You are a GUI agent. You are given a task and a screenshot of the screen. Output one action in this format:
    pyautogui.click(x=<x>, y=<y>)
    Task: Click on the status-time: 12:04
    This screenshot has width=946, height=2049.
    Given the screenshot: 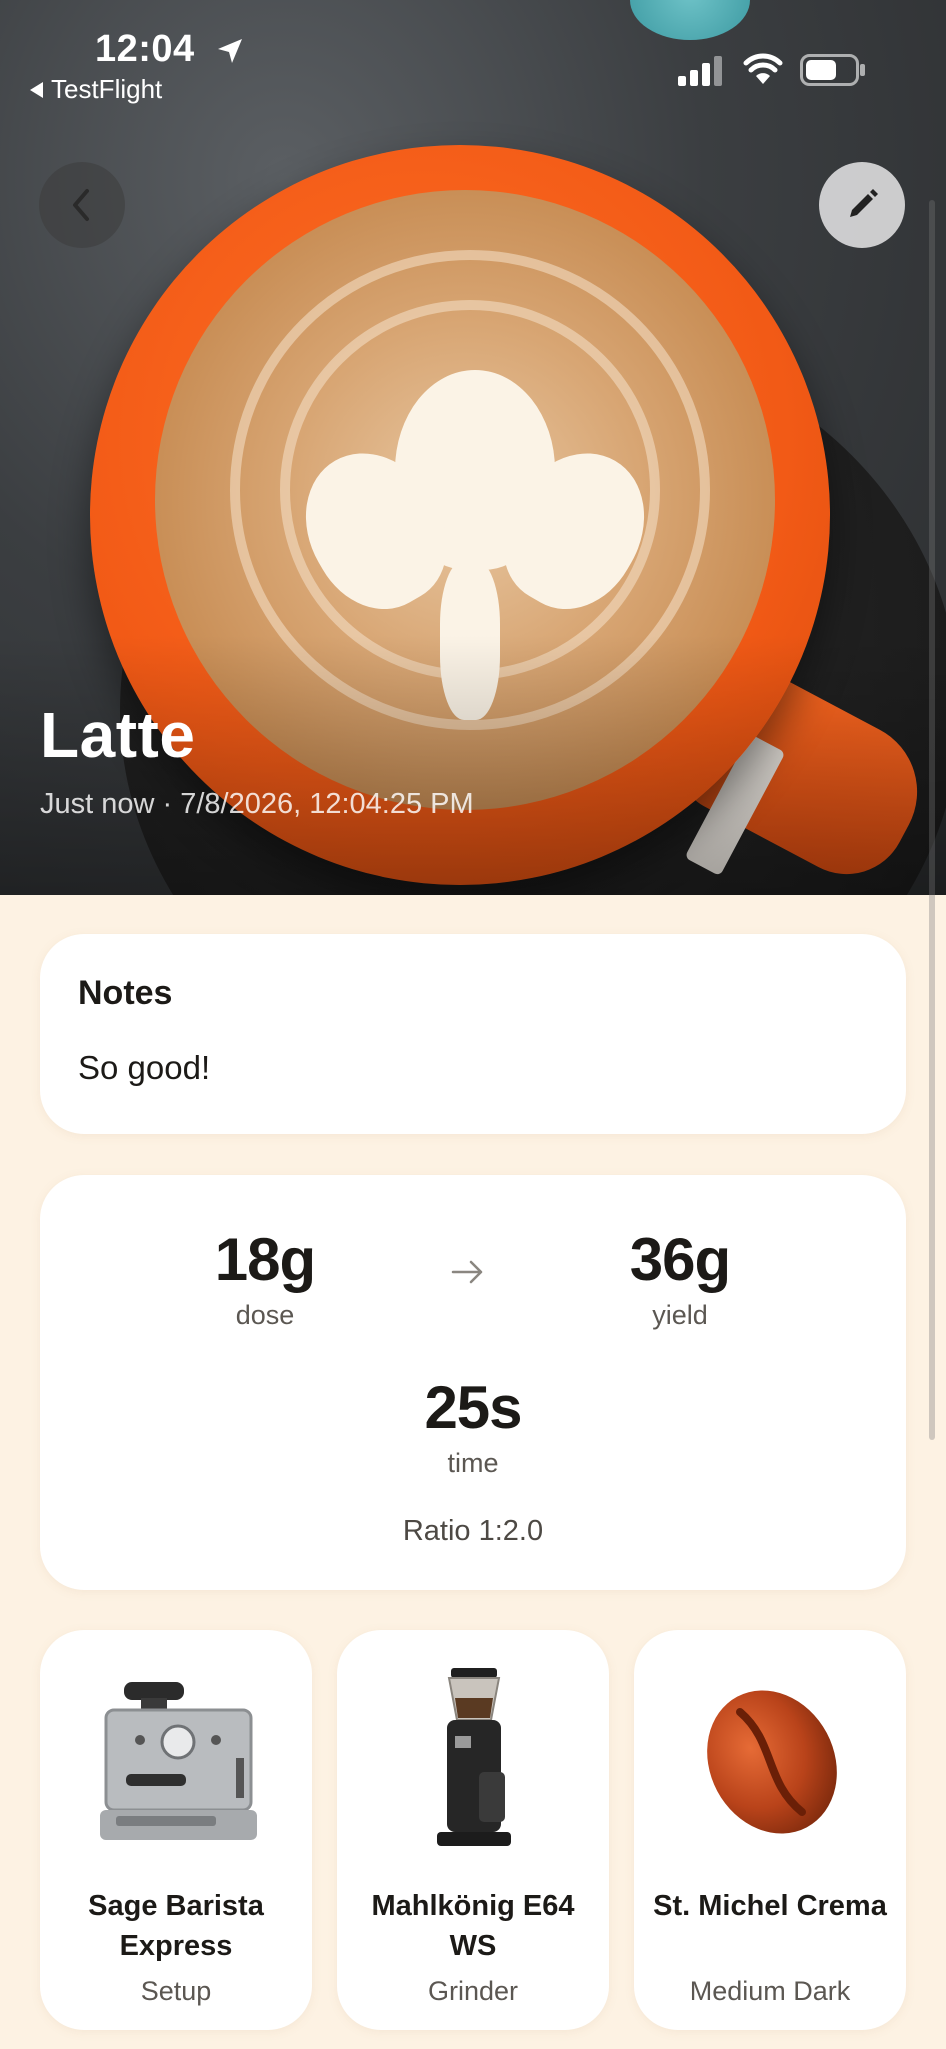 What is the action you would take?
    pyautogui.click(x=145, y=49)
    